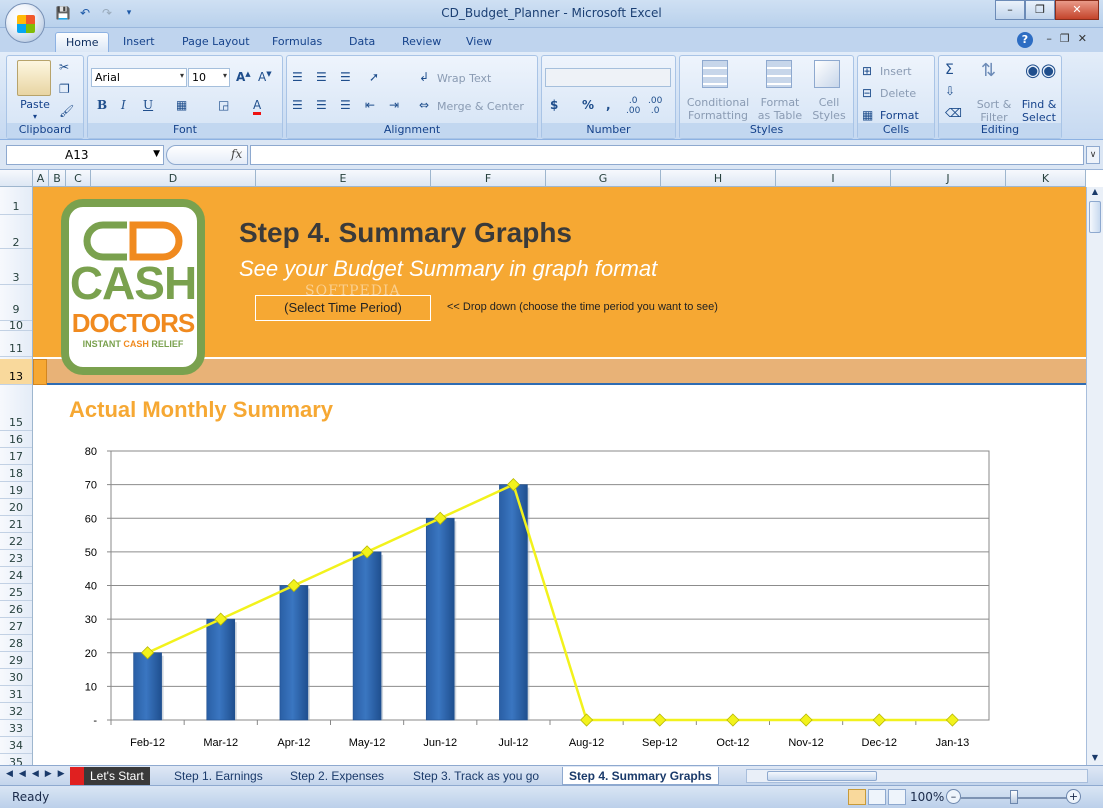 This screenshot has height=808, width=1103. Describe the element at coordinates (16, 694) in the screenshot. I see `row-header: 31` at that location.